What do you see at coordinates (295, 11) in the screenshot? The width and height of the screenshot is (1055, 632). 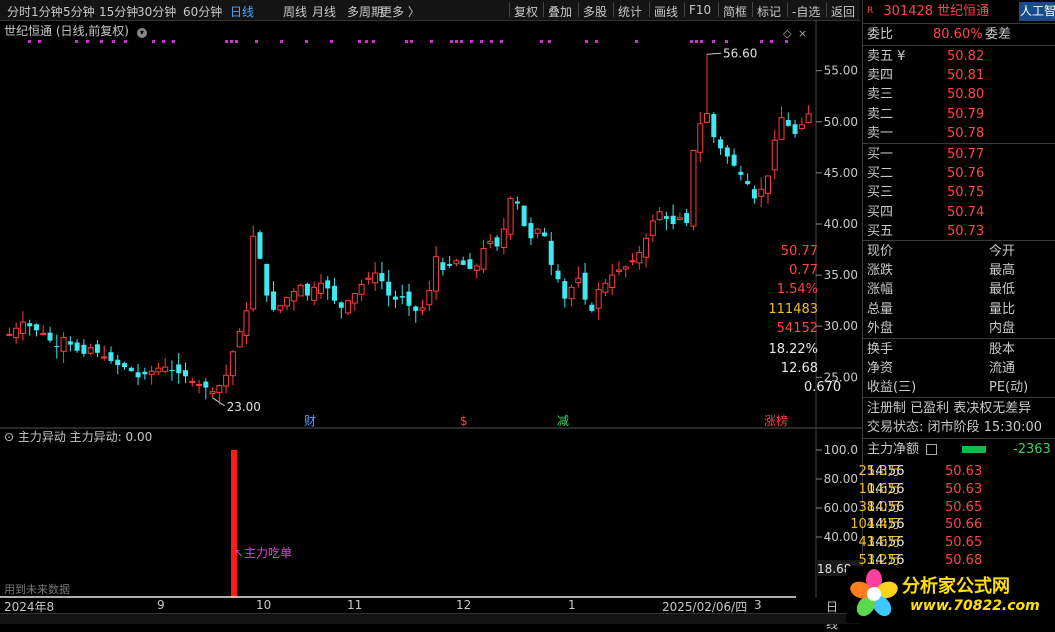 I see `period-tab-周线: 周线` at bounding box center [295, 11].